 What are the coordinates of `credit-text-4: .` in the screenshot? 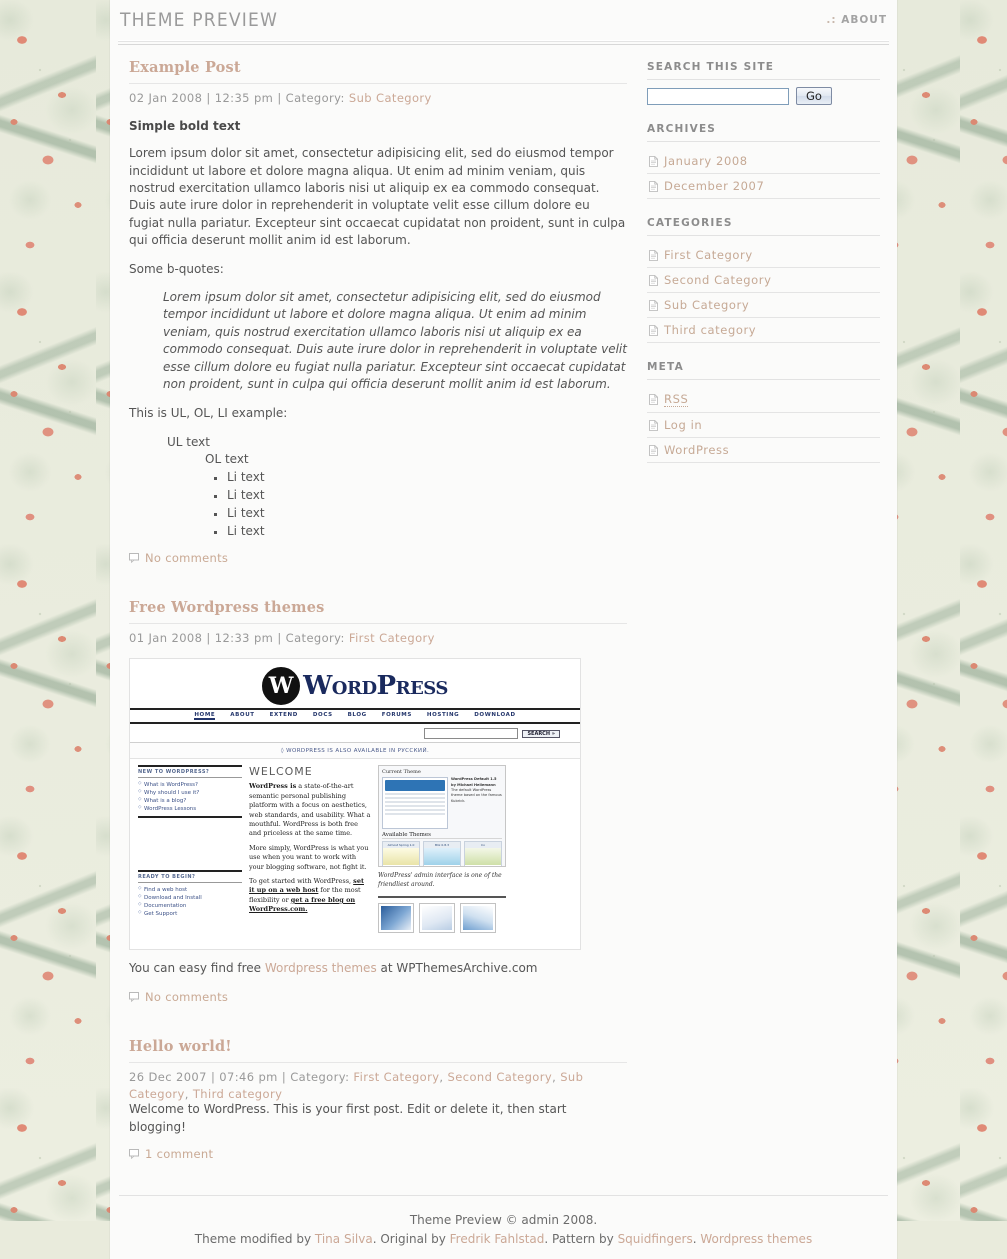 It's located at (696, 1239).